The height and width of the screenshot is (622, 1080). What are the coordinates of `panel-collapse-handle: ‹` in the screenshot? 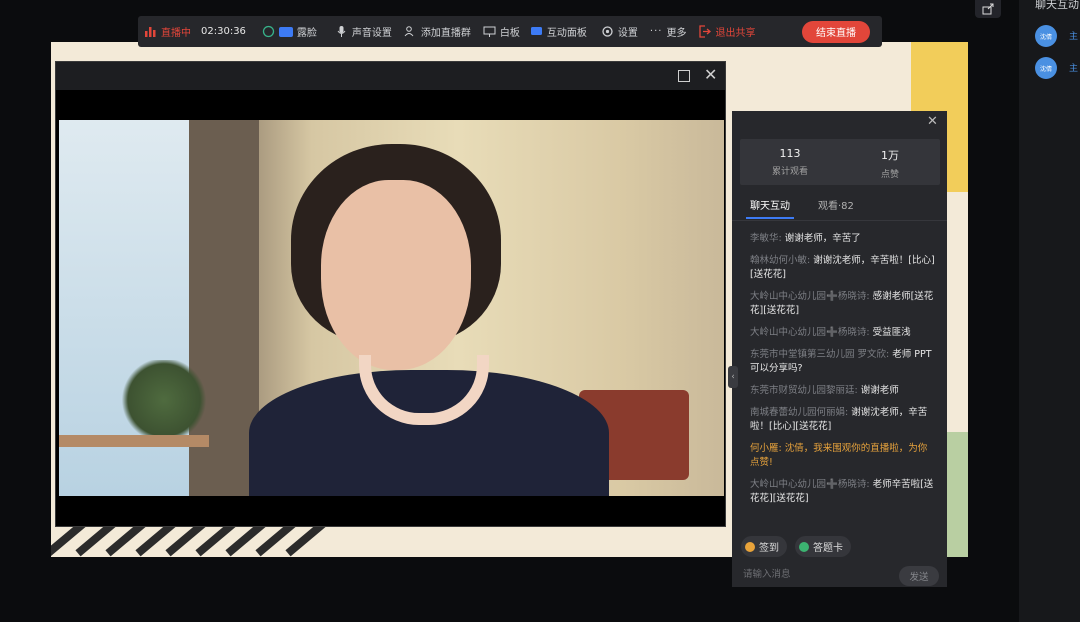 It's located at (733, 377).